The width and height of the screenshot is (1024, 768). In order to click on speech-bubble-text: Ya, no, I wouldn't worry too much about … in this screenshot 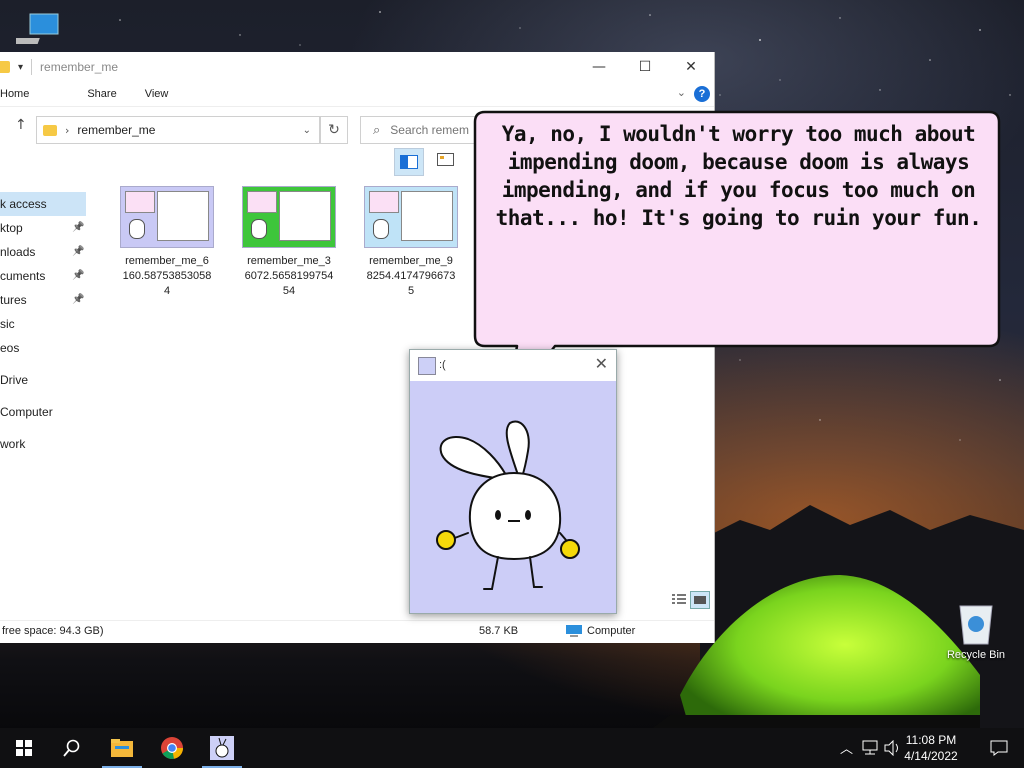, I will do `click(738, 176)`.